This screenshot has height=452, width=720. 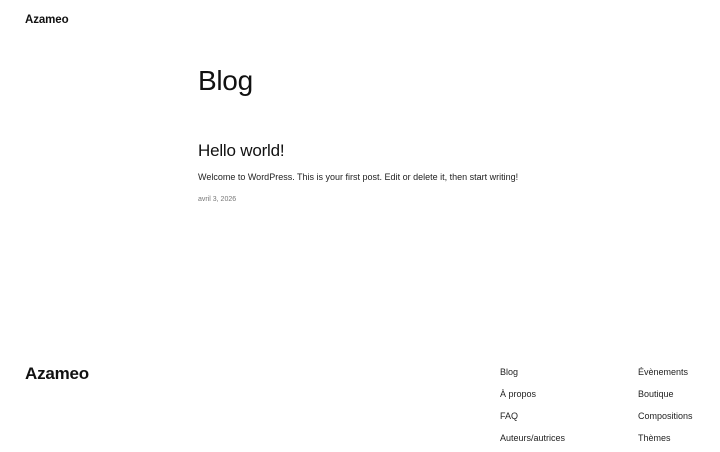 I want to click on post-title-link: Hello world!, so click(x=428, y=150).